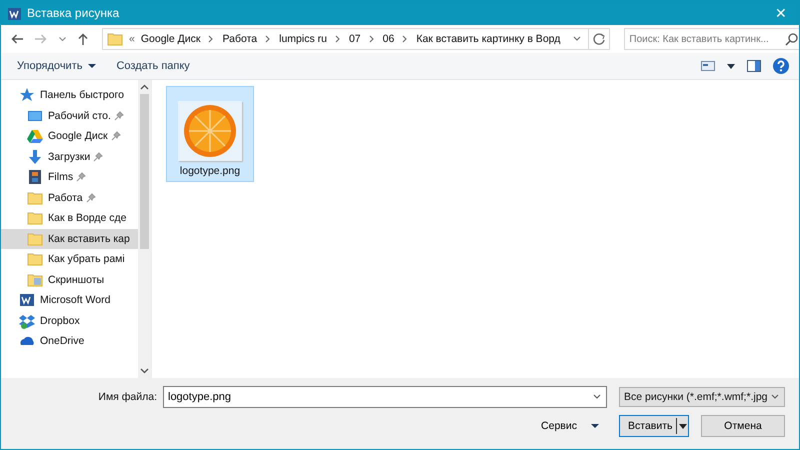 This screenshot has width=800, height=450. I want to click on scrollbar, so click(144, 229).